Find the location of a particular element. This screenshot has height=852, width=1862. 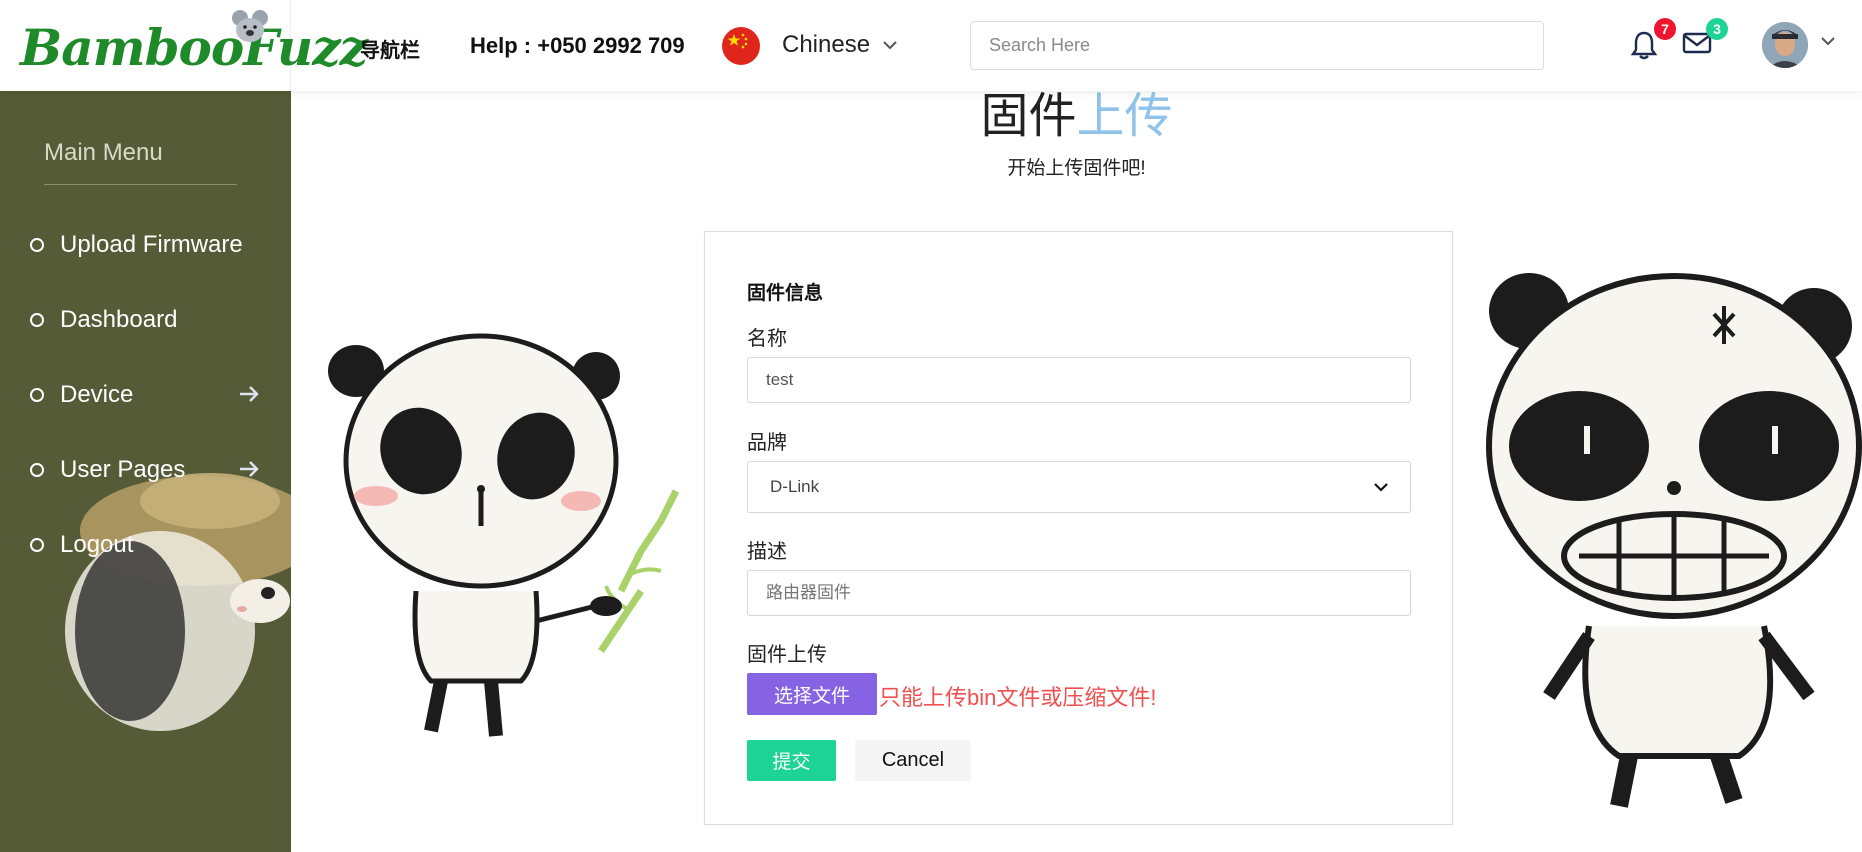

page-title-part1: 固件 is located at coordinates (1028, 117).